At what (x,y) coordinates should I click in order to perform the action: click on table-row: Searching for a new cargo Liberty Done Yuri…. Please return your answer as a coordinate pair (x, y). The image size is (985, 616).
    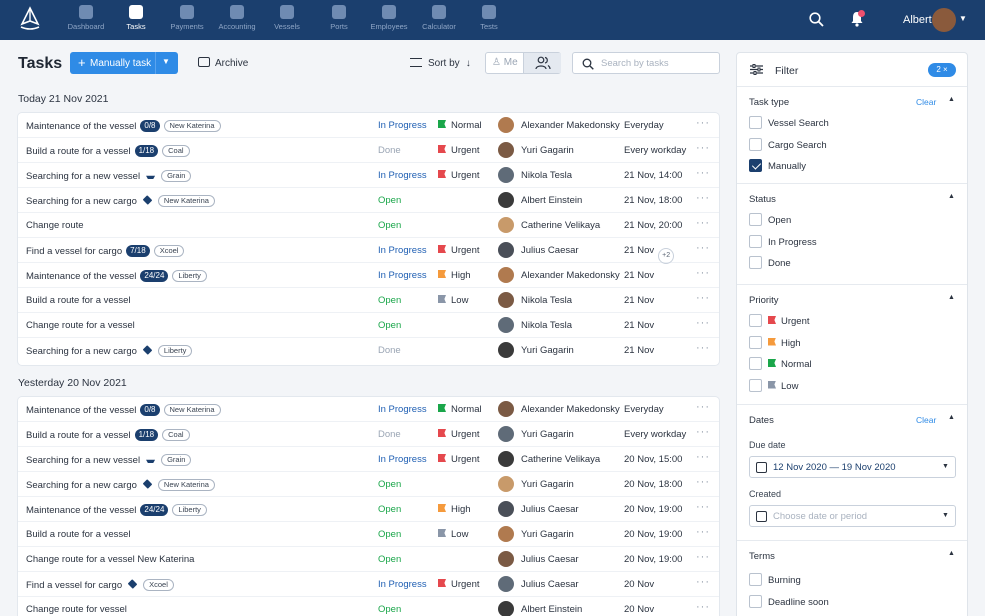
    Looking at the image, I should click on (368, 350).